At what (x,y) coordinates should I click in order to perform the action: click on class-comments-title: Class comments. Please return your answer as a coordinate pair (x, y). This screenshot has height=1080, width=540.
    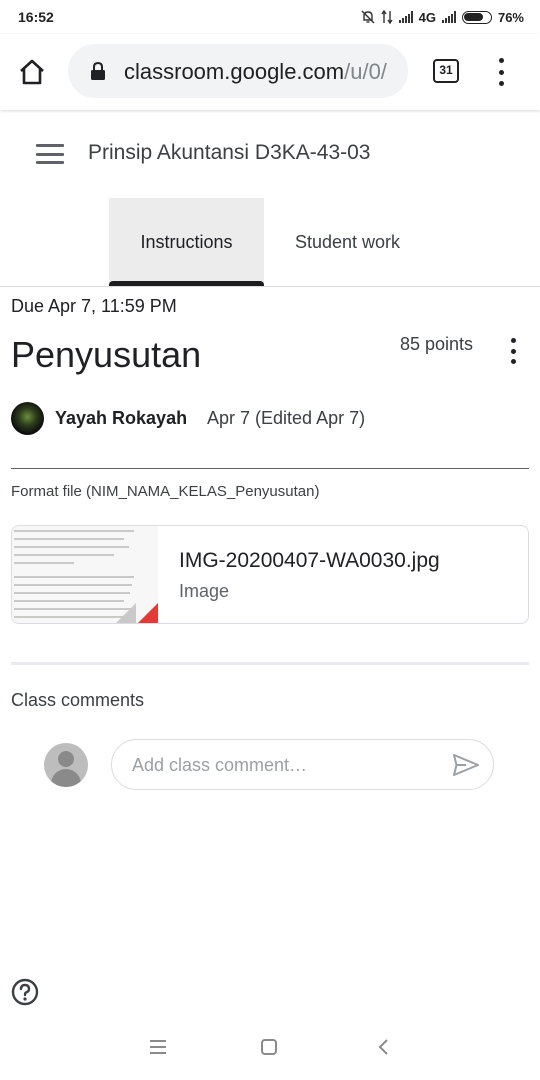
    Looking at the image, I should click on (78, 700).